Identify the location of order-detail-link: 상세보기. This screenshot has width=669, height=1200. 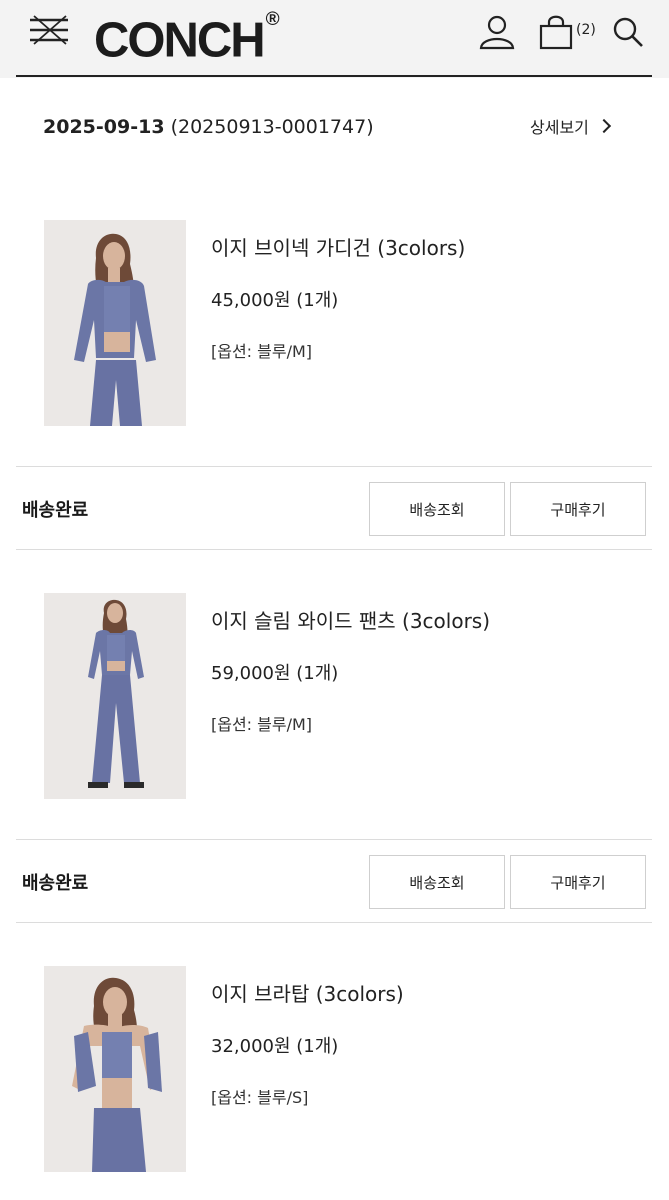
(570, 126).